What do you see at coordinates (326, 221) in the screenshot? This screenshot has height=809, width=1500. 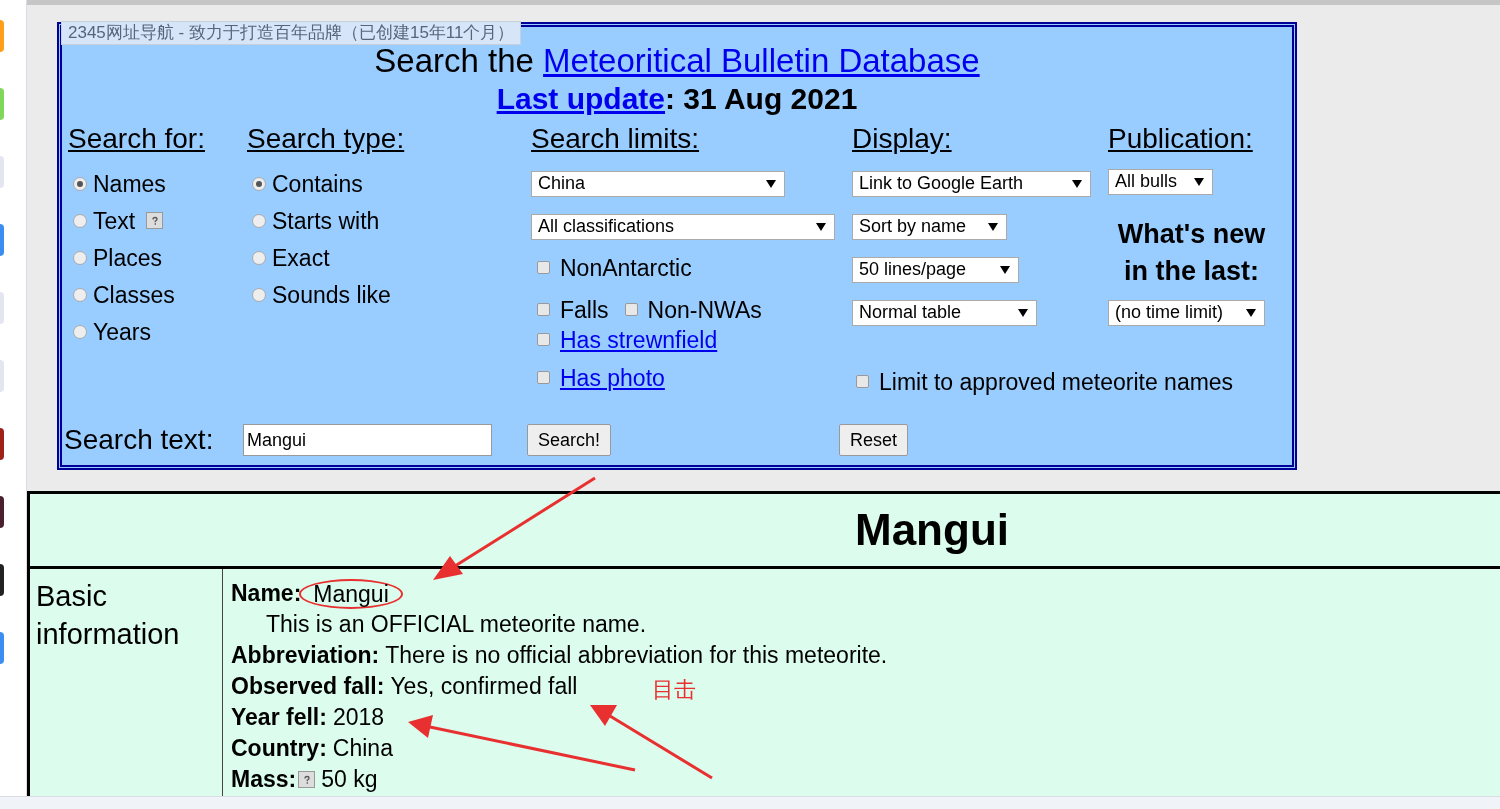 I see `option-label: Starts with` at bounding box center [326, 221].